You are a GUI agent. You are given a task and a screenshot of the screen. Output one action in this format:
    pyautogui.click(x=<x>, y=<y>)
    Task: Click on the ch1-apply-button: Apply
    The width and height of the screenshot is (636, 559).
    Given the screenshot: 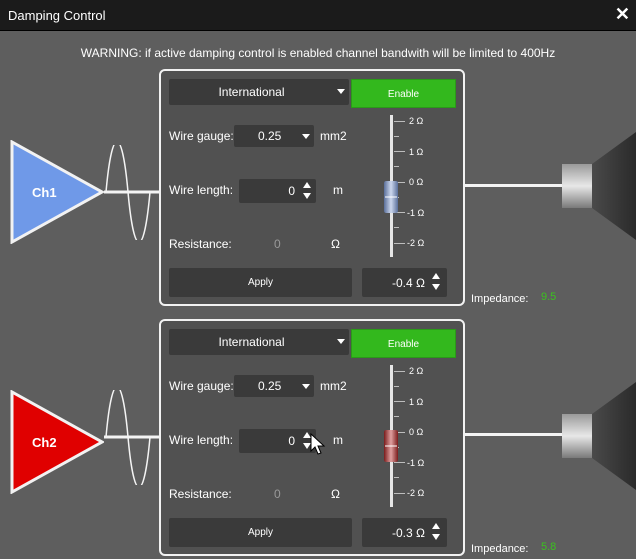 What is the action you would take?
    pyautogui.click(x=260, y=282)
    